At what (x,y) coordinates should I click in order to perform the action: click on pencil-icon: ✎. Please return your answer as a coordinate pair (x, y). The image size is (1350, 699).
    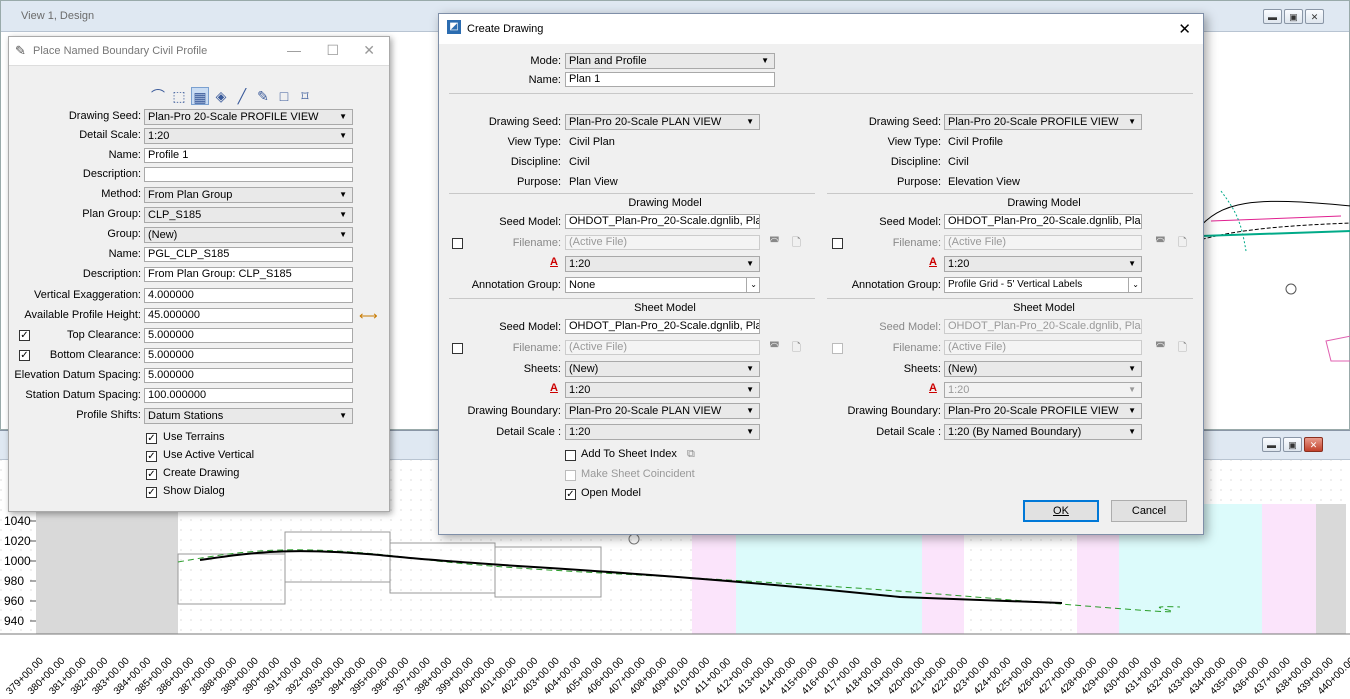
    Looking at the image, I should click on (263, 96).